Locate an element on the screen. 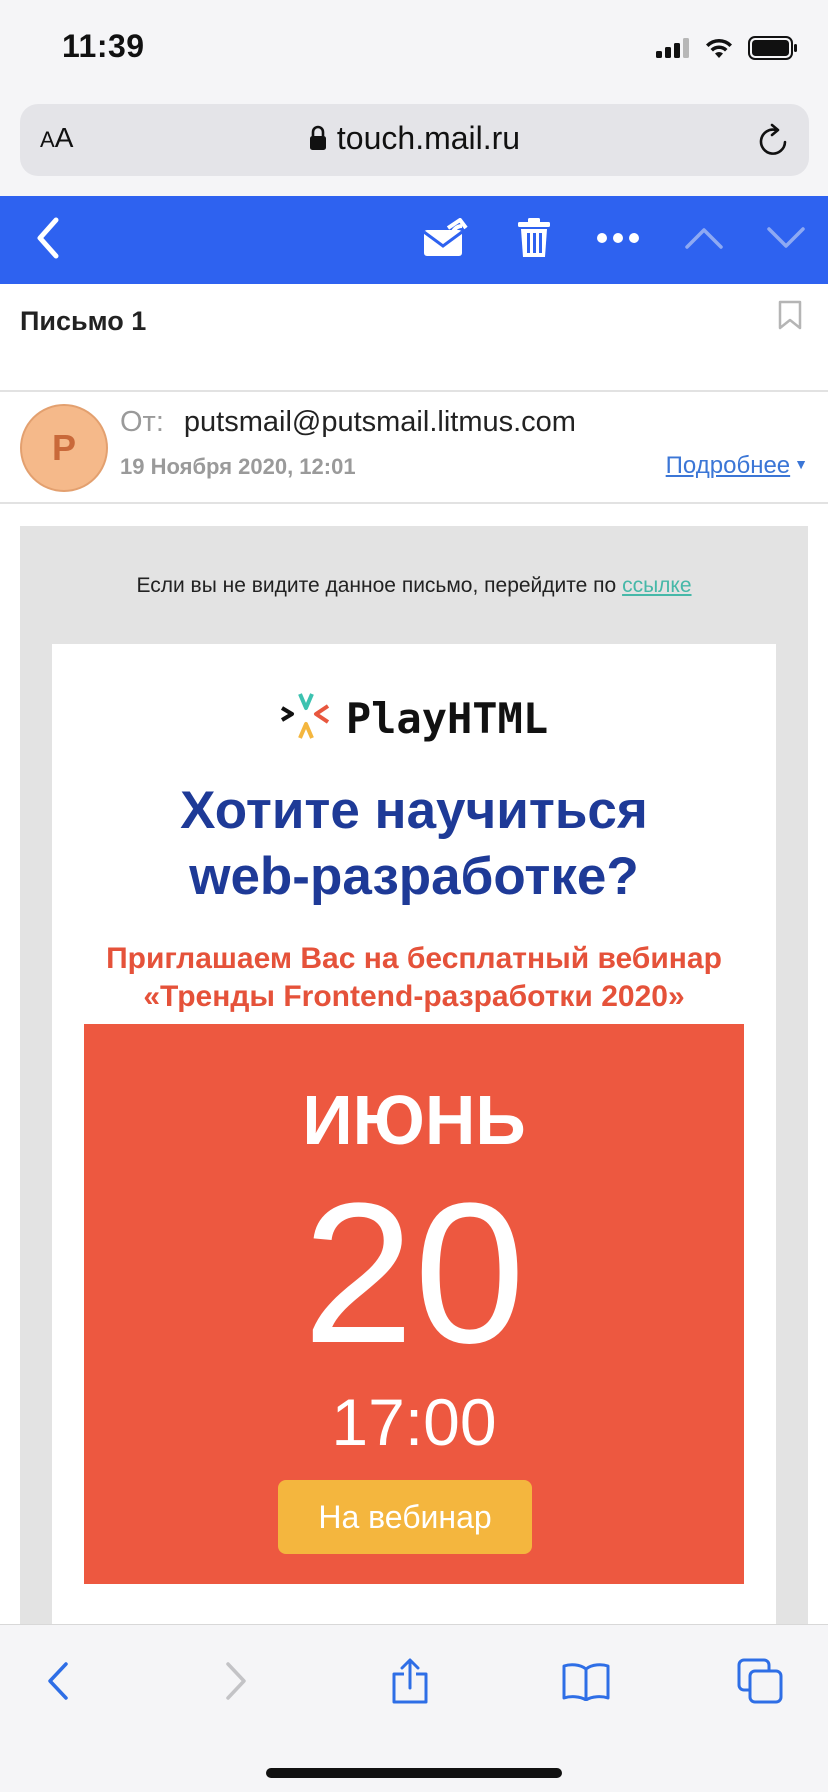  next-message-button is located at coordinates (786, 240).